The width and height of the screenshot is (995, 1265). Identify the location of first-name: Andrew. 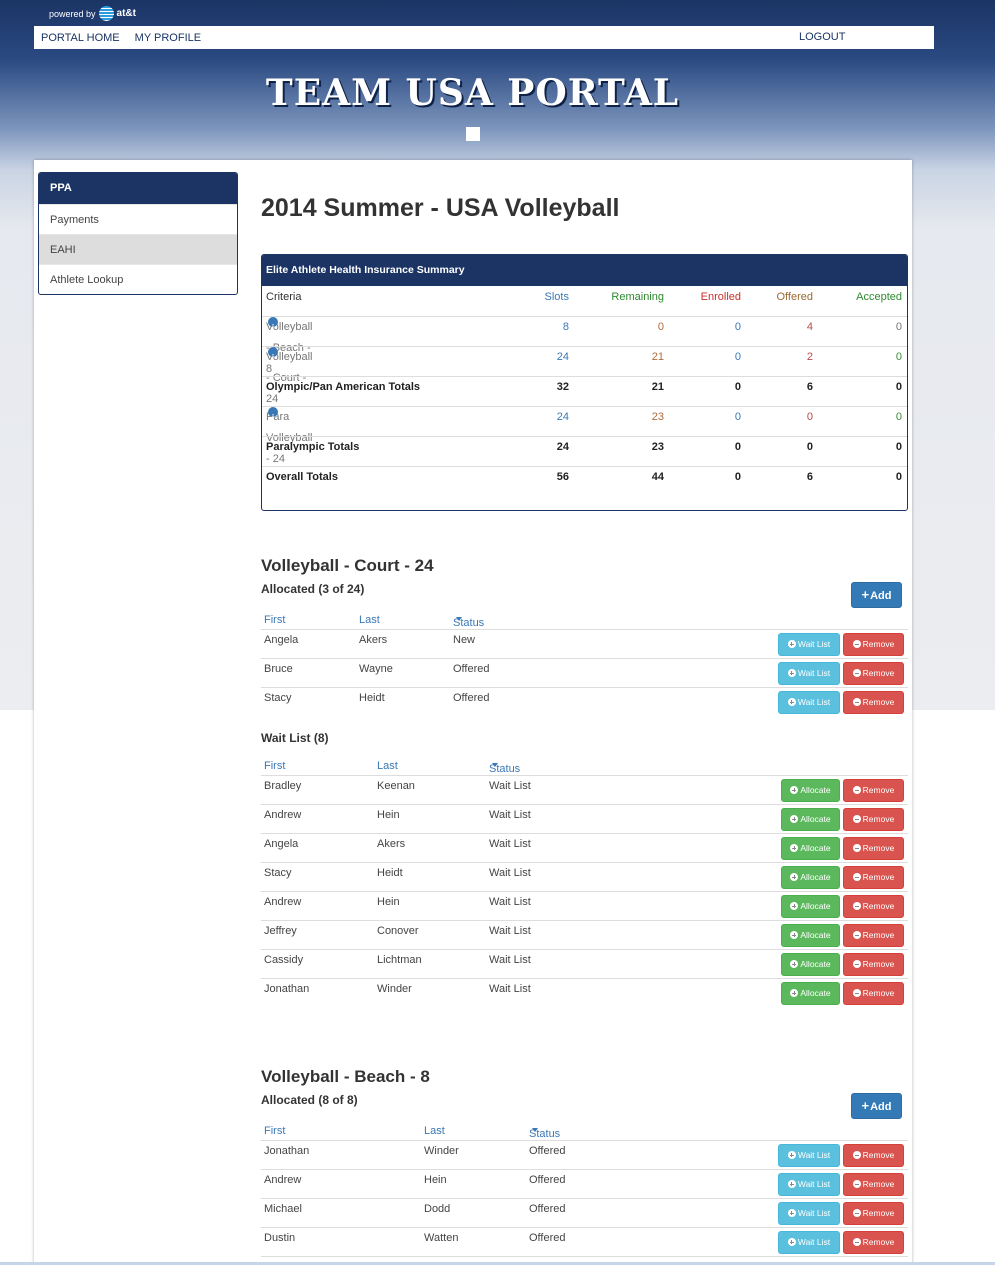
(283, 1180).